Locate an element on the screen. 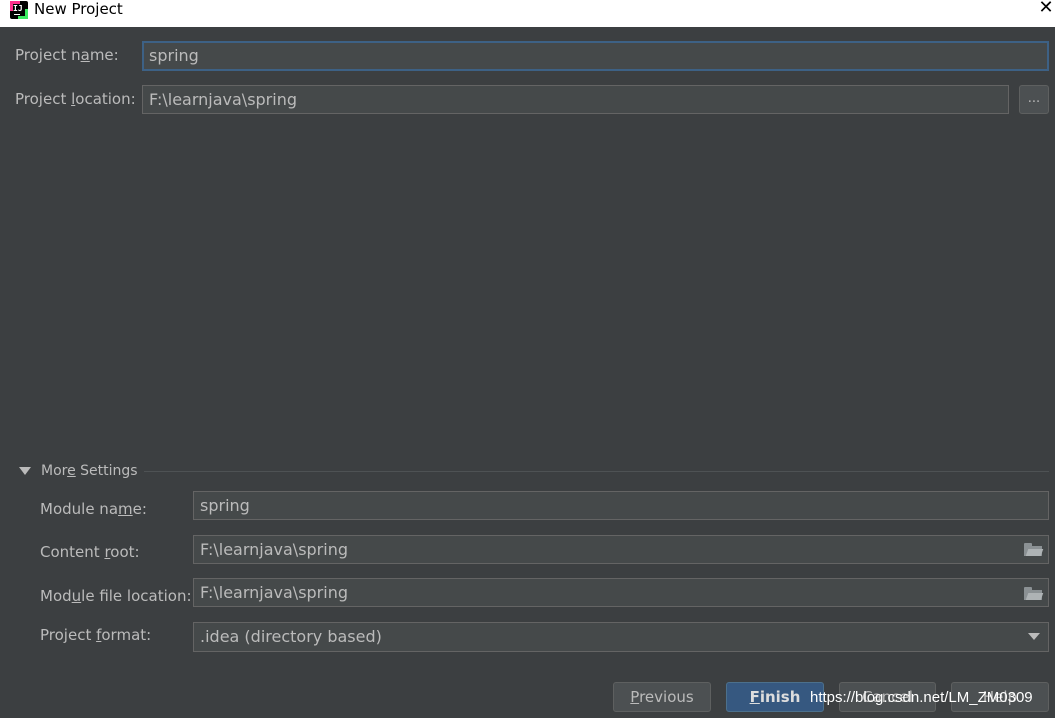  project-name-label: Project name: is located at coordinates (67, 55).